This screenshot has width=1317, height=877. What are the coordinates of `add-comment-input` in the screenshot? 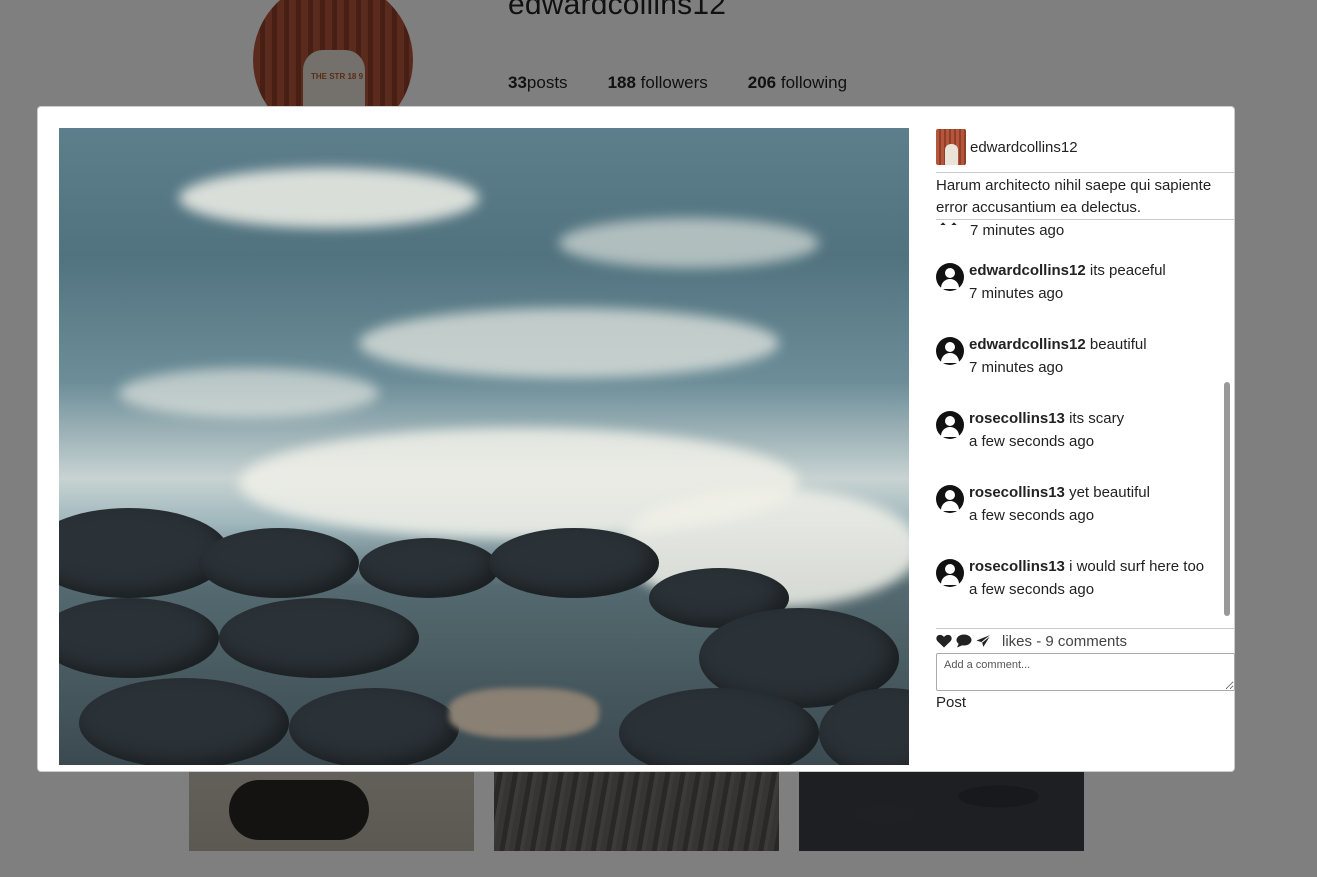 It's located at (1085, 672).